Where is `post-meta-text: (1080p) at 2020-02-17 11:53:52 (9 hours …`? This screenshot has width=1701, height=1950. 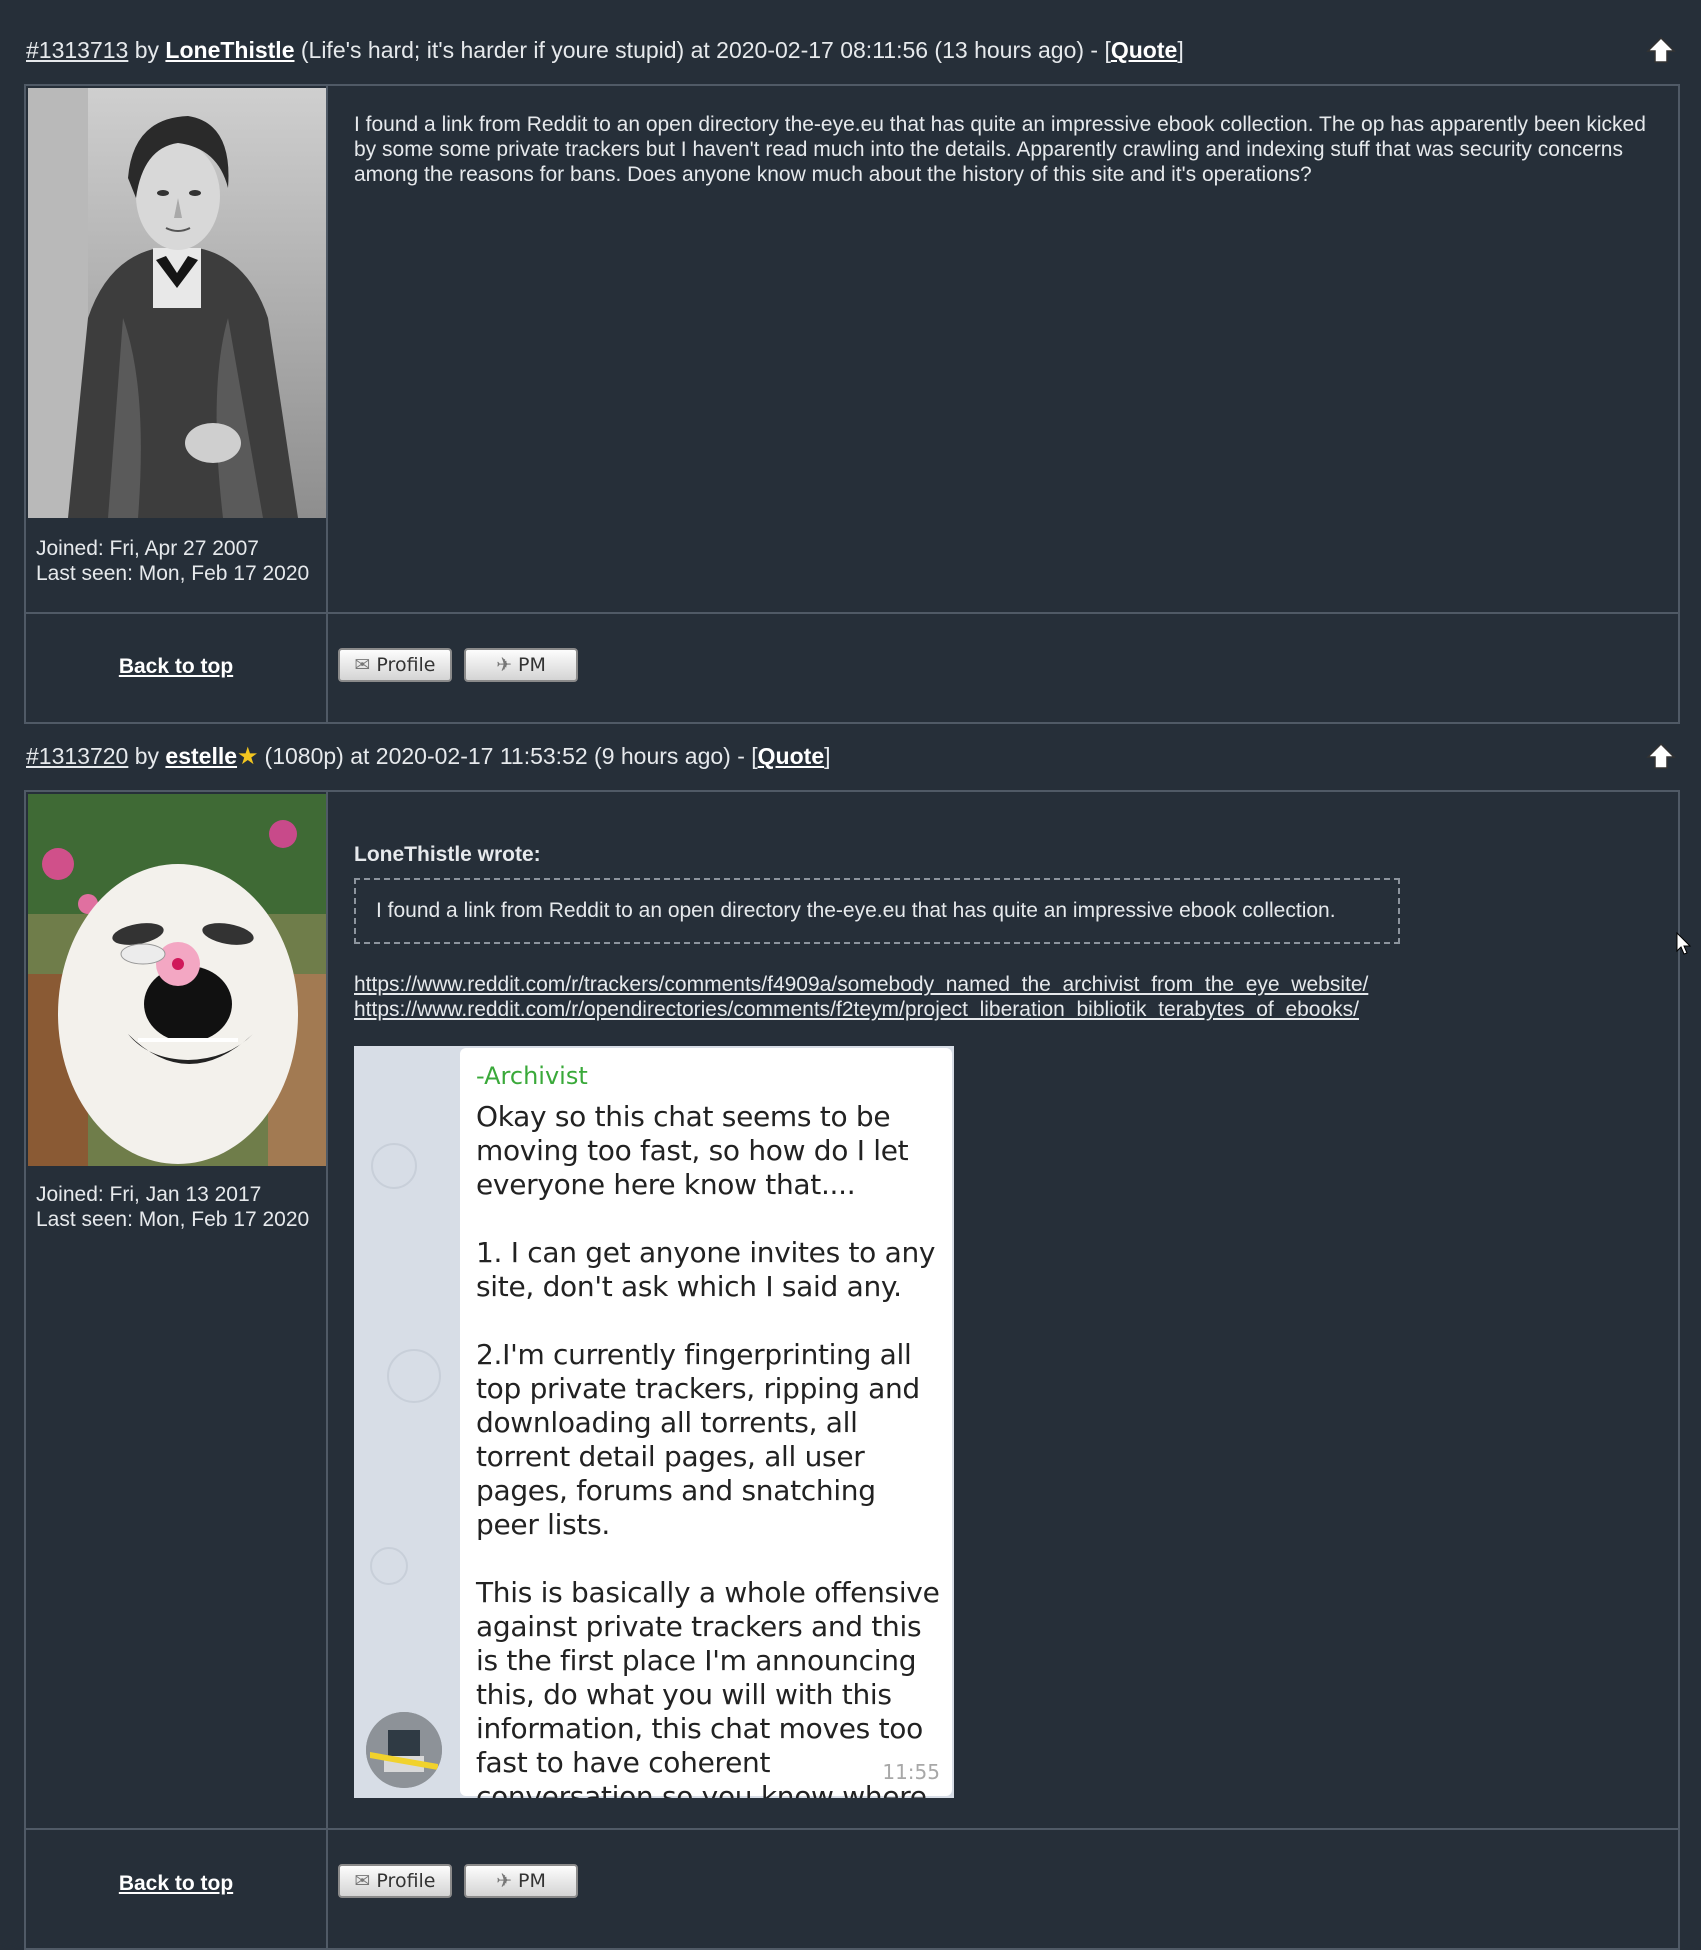
post-meta-text: (1080p) at 2020-02-17 11:53:52 (9 hours … is located at coordinates (508, 755).